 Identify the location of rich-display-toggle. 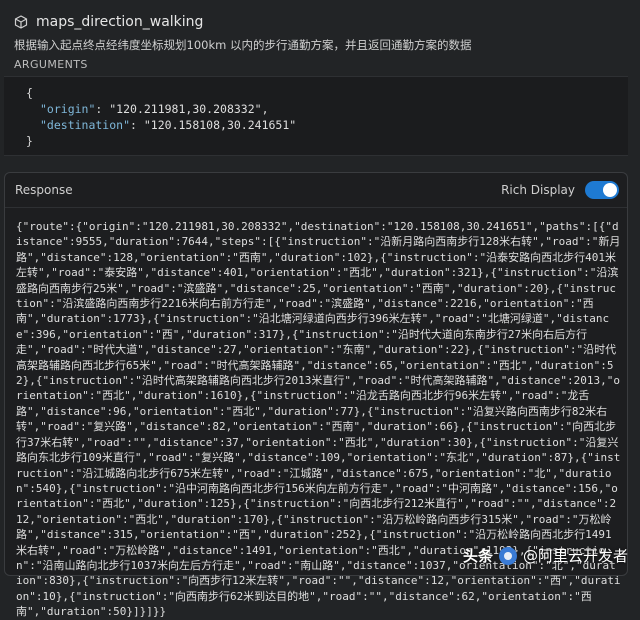
(602, 190).